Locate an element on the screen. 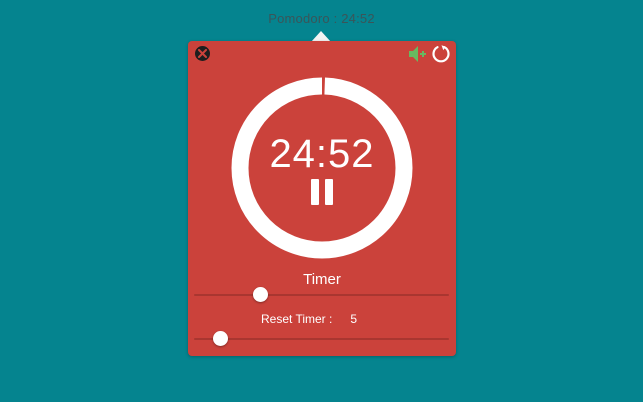 The width and height of the screenshot is (643, 402). menubar-title: Pomodoro : 24:52 is located at coordinates (321, 18).